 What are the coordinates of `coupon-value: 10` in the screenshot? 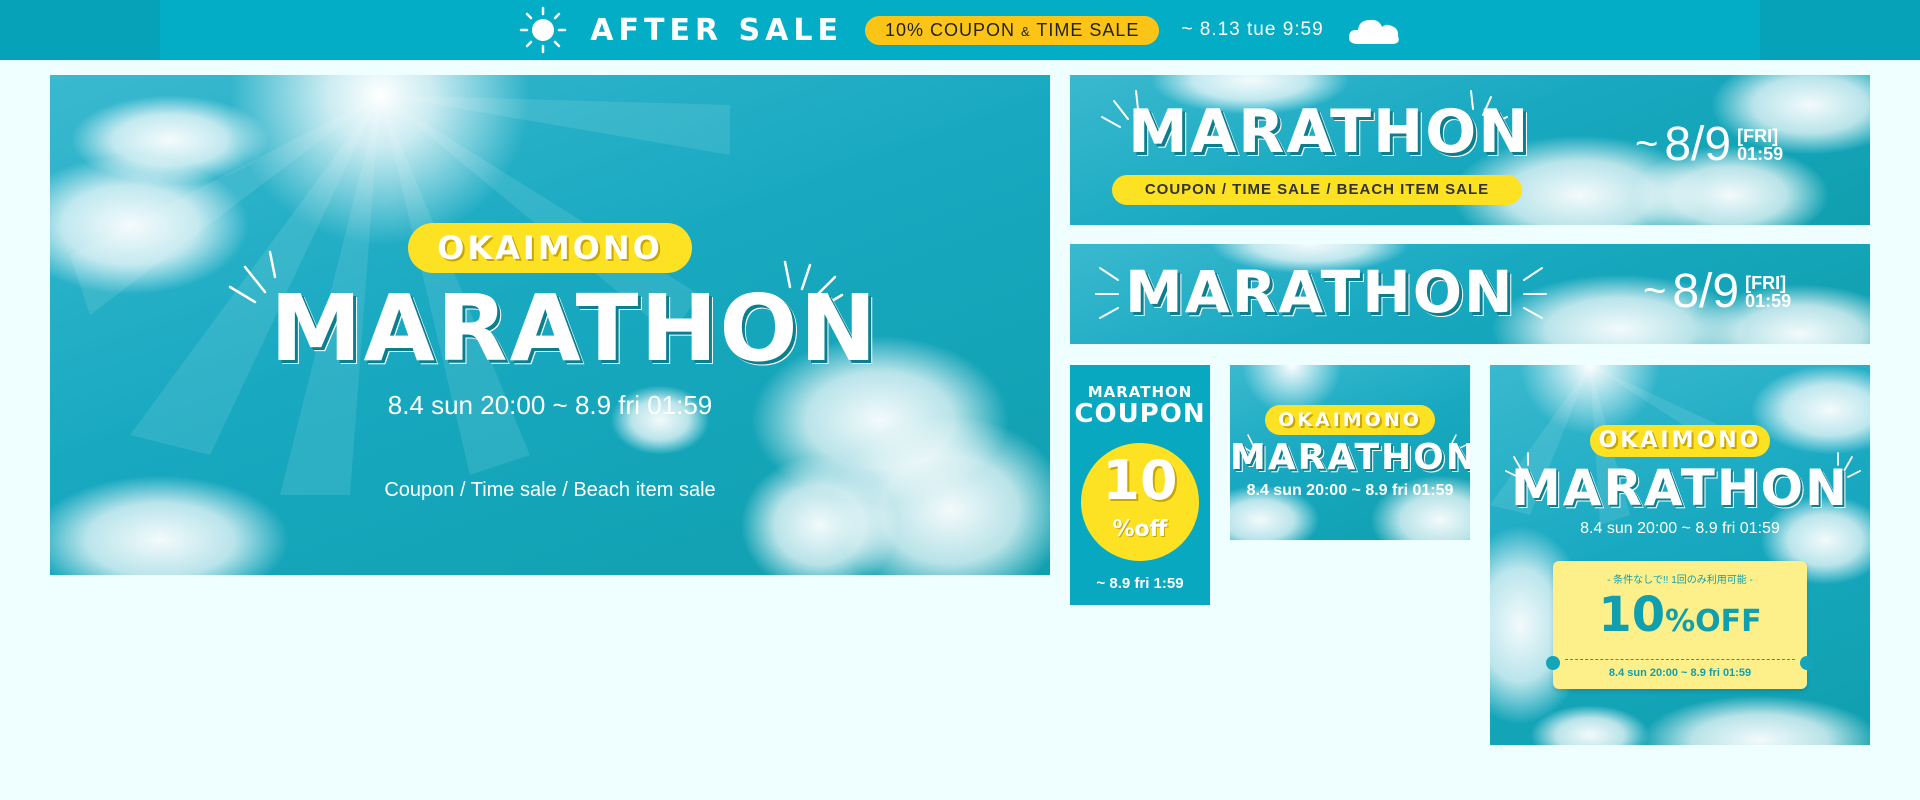 It's located at (1140, 480).